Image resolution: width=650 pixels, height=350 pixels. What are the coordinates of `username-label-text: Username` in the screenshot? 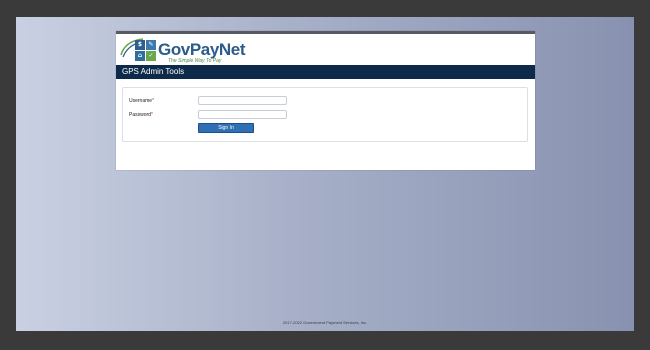 It's located at (141, 101).